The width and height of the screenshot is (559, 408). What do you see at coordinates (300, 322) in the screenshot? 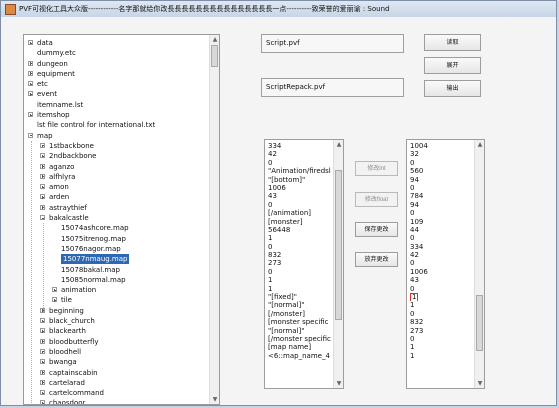
I see `list-item: [monster specific` at bounding box center [300, 322].